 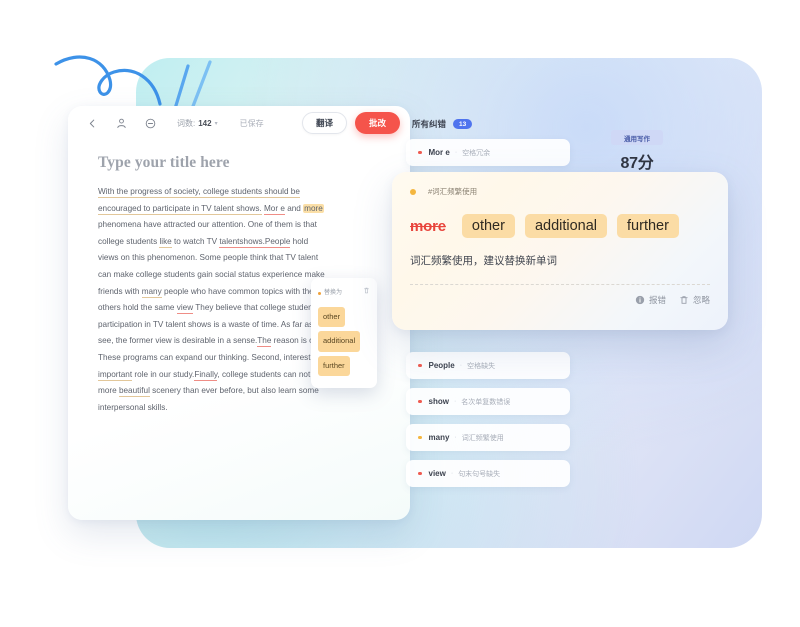 I want to click on error-word: People, so click(x=441, y=365).